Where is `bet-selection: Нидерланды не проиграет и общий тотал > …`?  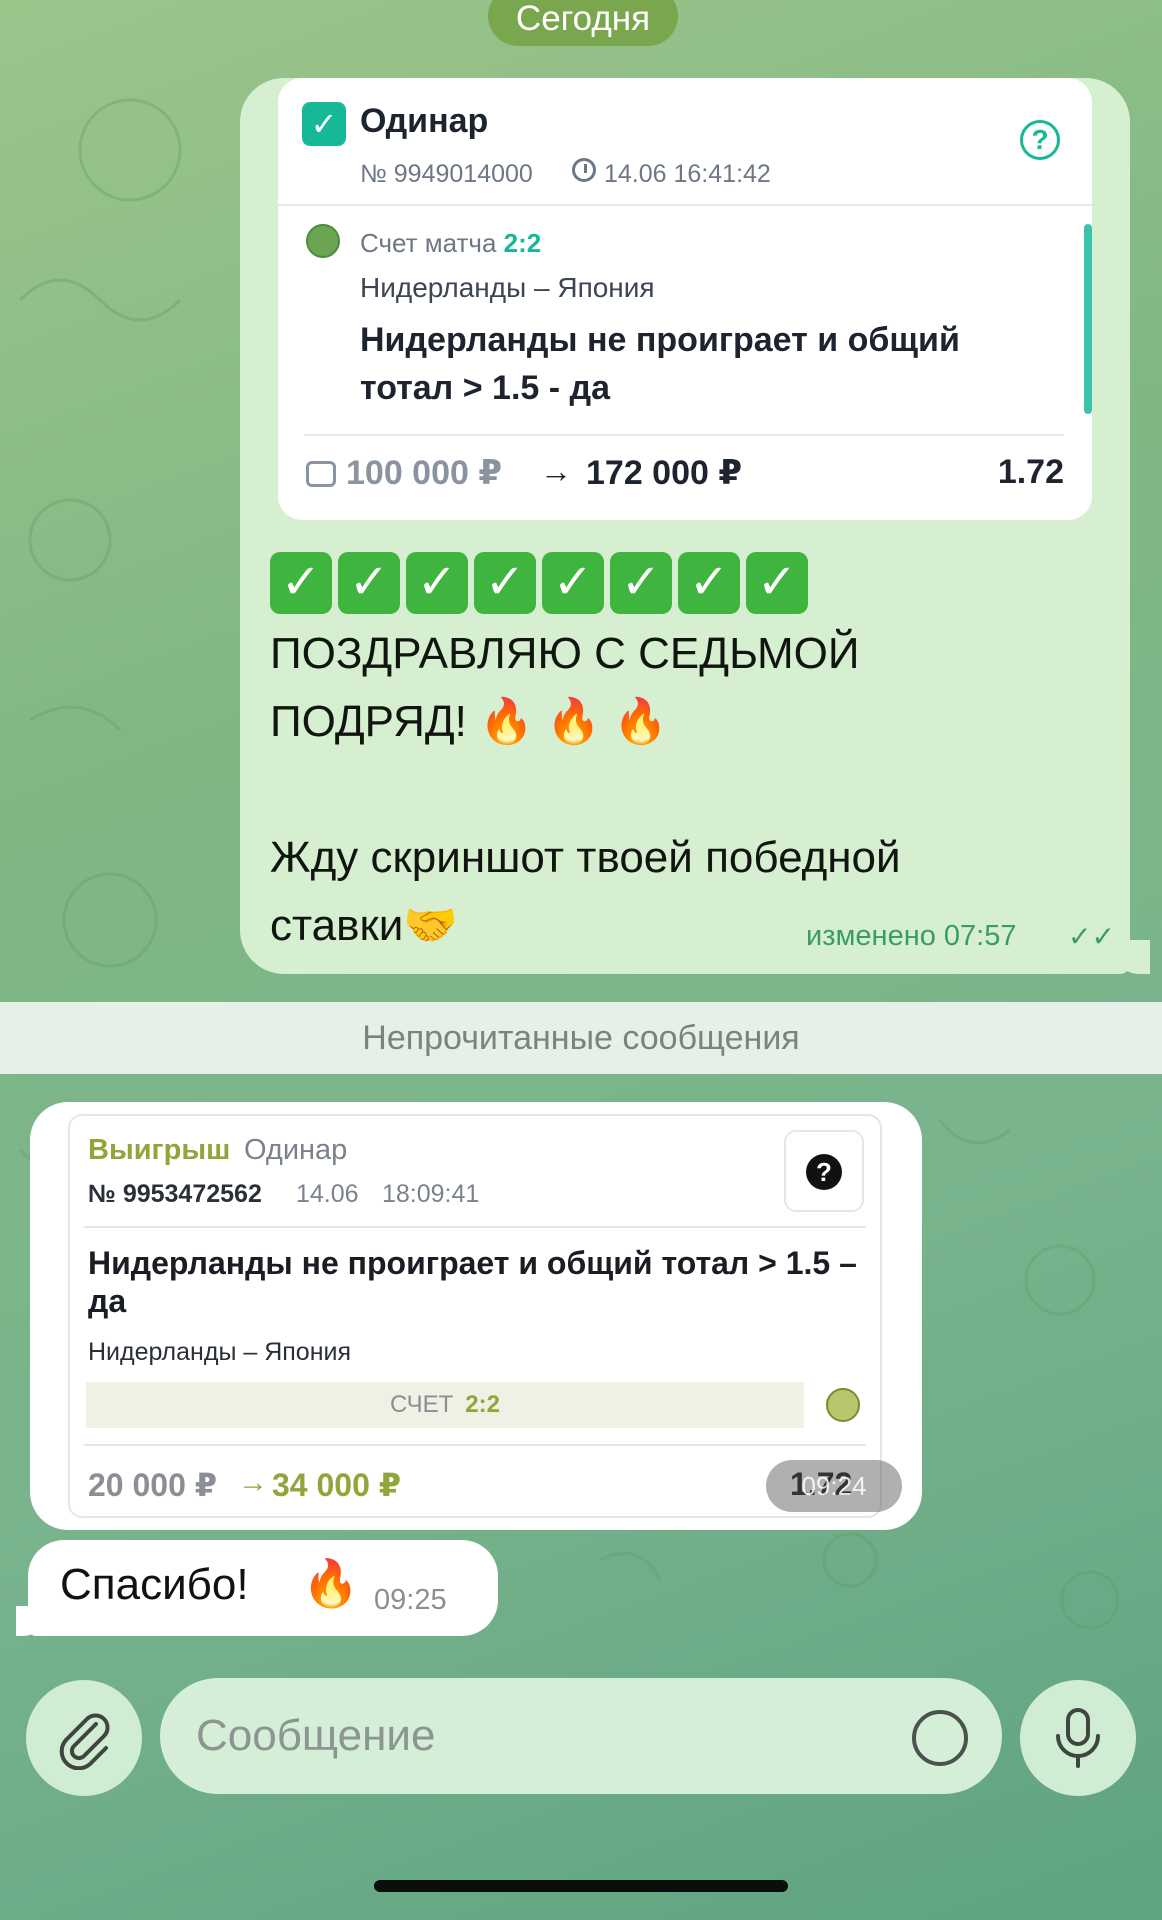 bet-selection: Нидерланды не проиграет и общий тотал > … is located at coordinates (660, 364).